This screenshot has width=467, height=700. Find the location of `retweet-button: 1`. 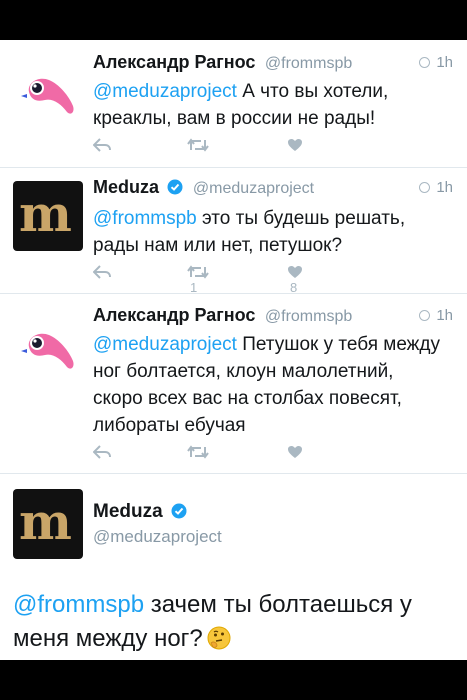

retweet-button: 1 is located at coordinates (198, 279).